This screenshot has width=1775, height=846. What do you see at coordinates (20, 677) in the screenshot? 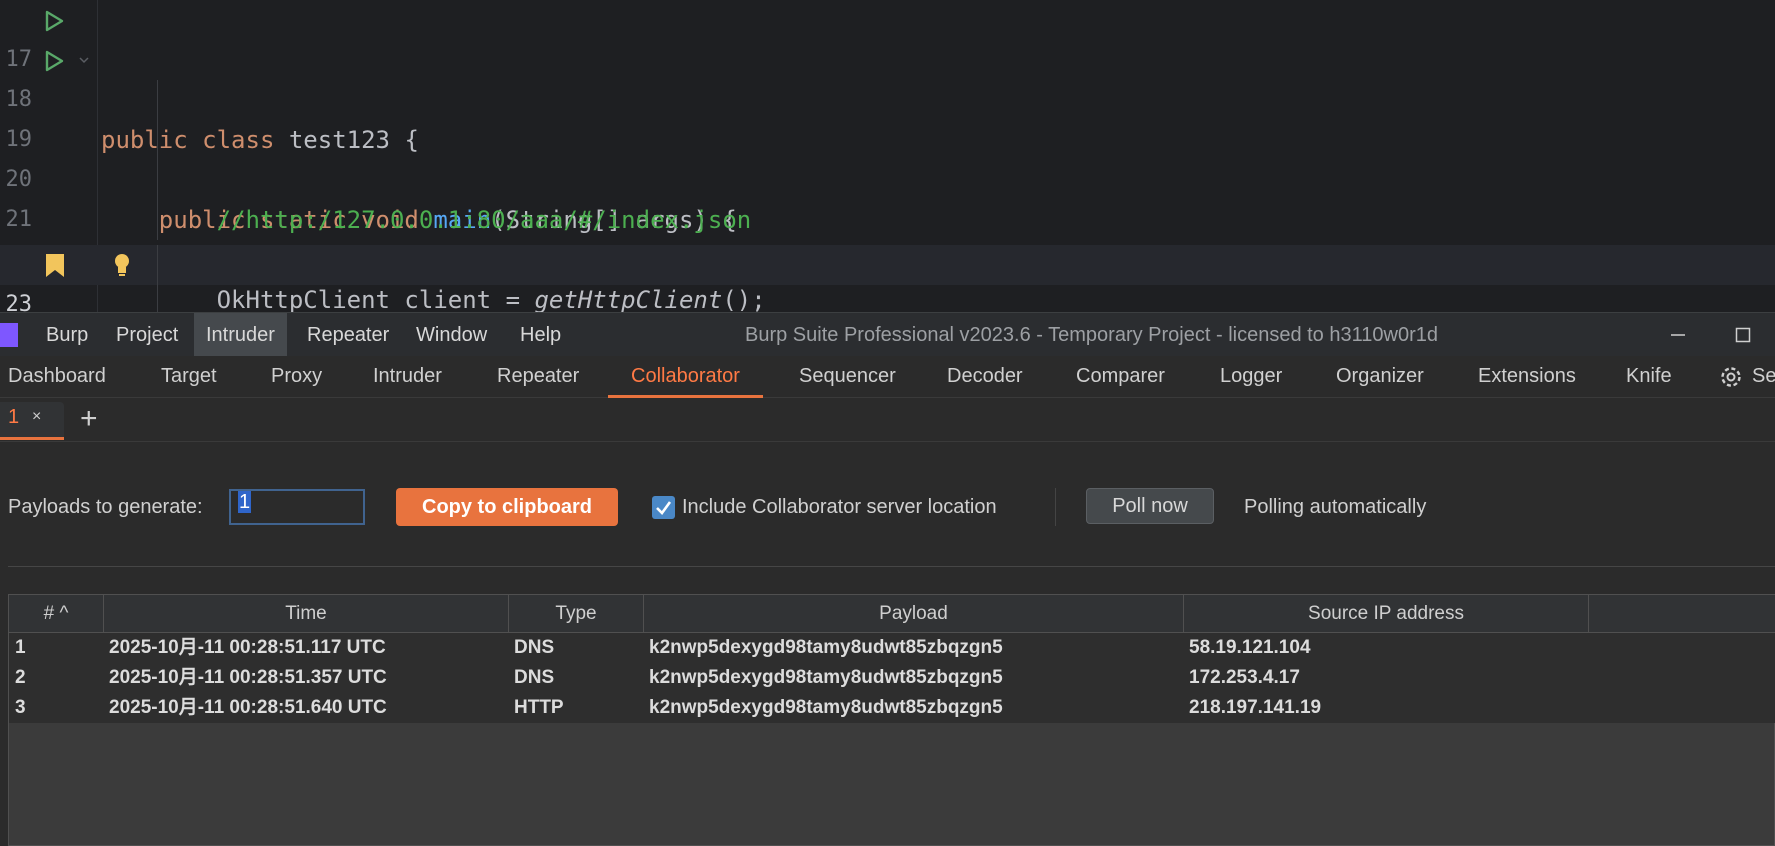
I see `cell-number: 2` at bounding box center [20, 677].